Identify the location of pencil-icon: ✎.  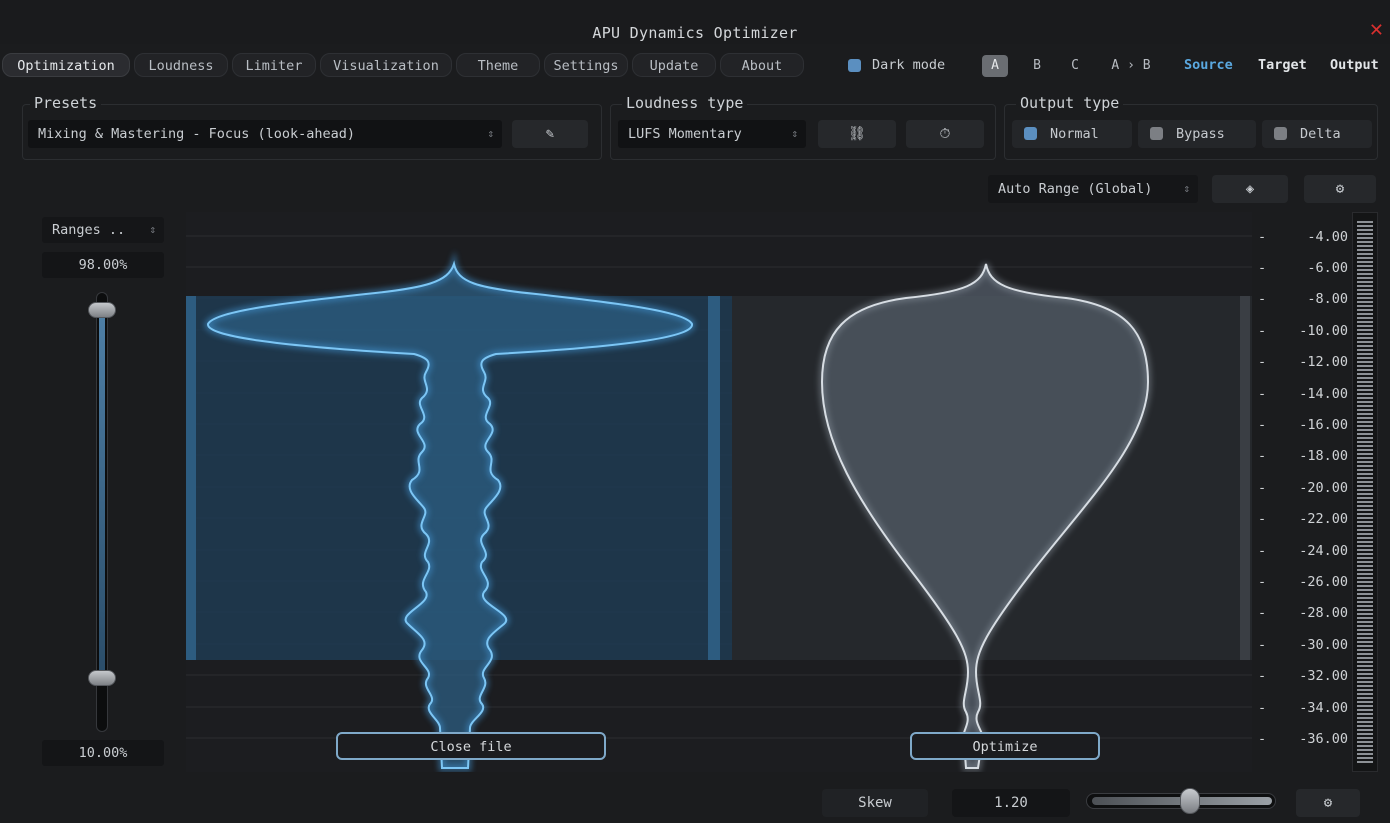
(550, 134).